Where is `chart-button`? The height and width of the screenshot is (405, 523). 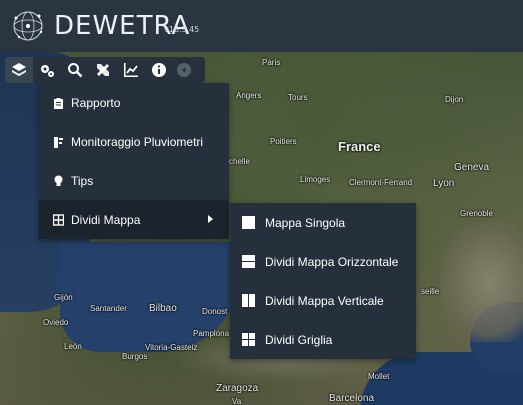
chart-button is located at coordinates (131, 70).